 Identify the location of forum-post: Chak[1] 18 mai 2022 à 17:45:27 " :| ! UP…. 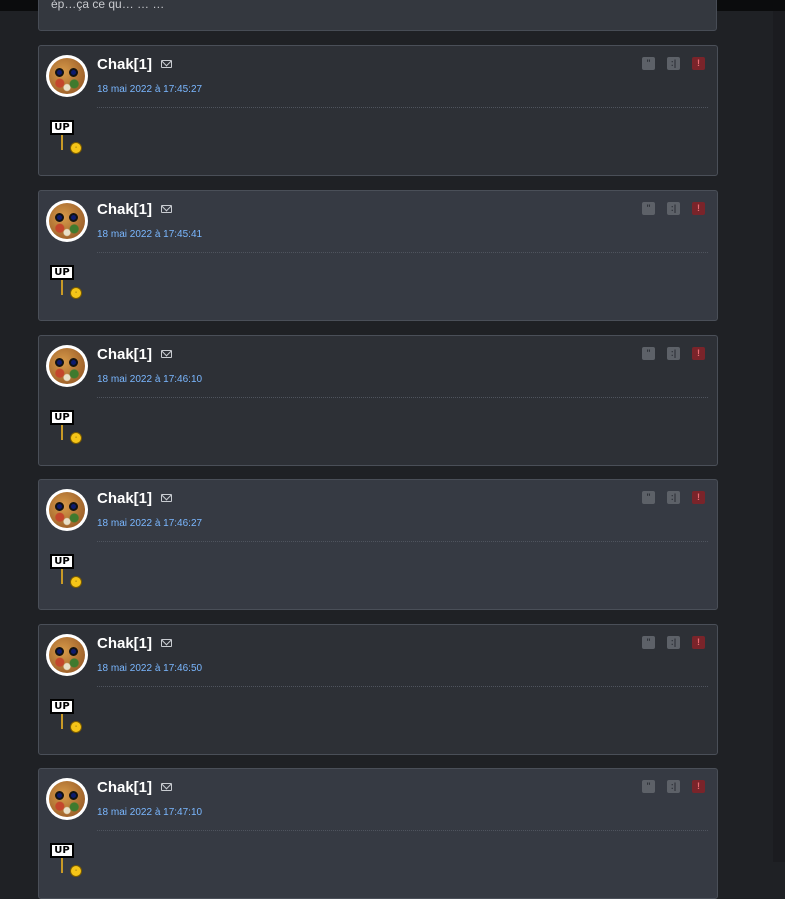
(378, 110).